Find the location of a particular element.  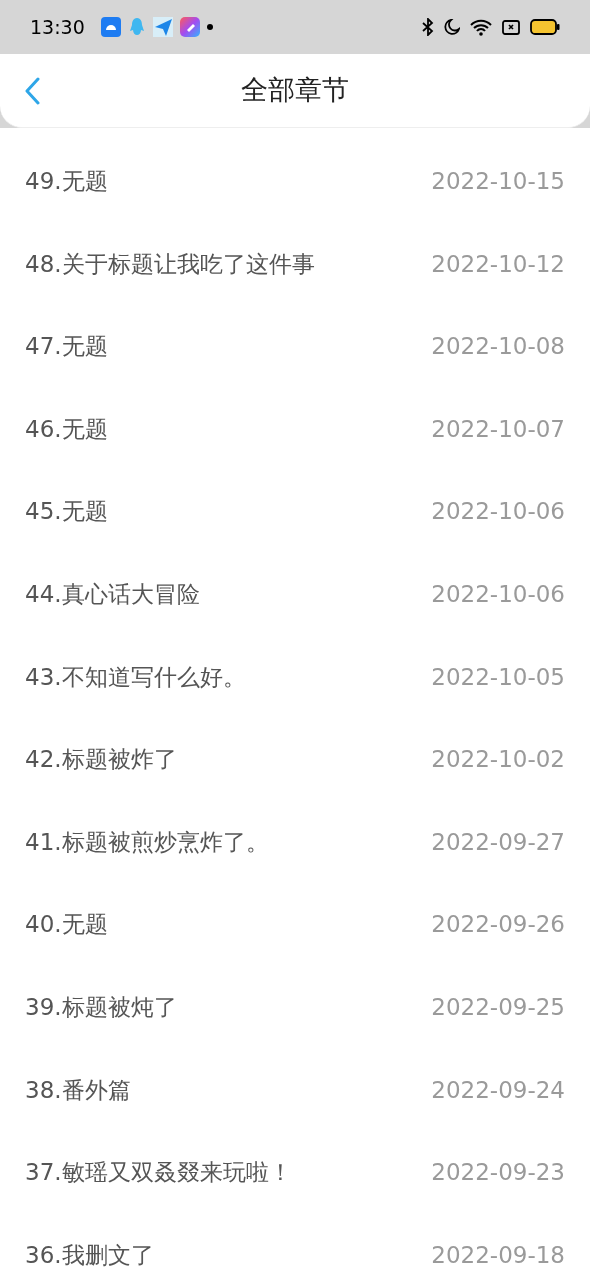

dot-icon is located at coordinates (209, 27).